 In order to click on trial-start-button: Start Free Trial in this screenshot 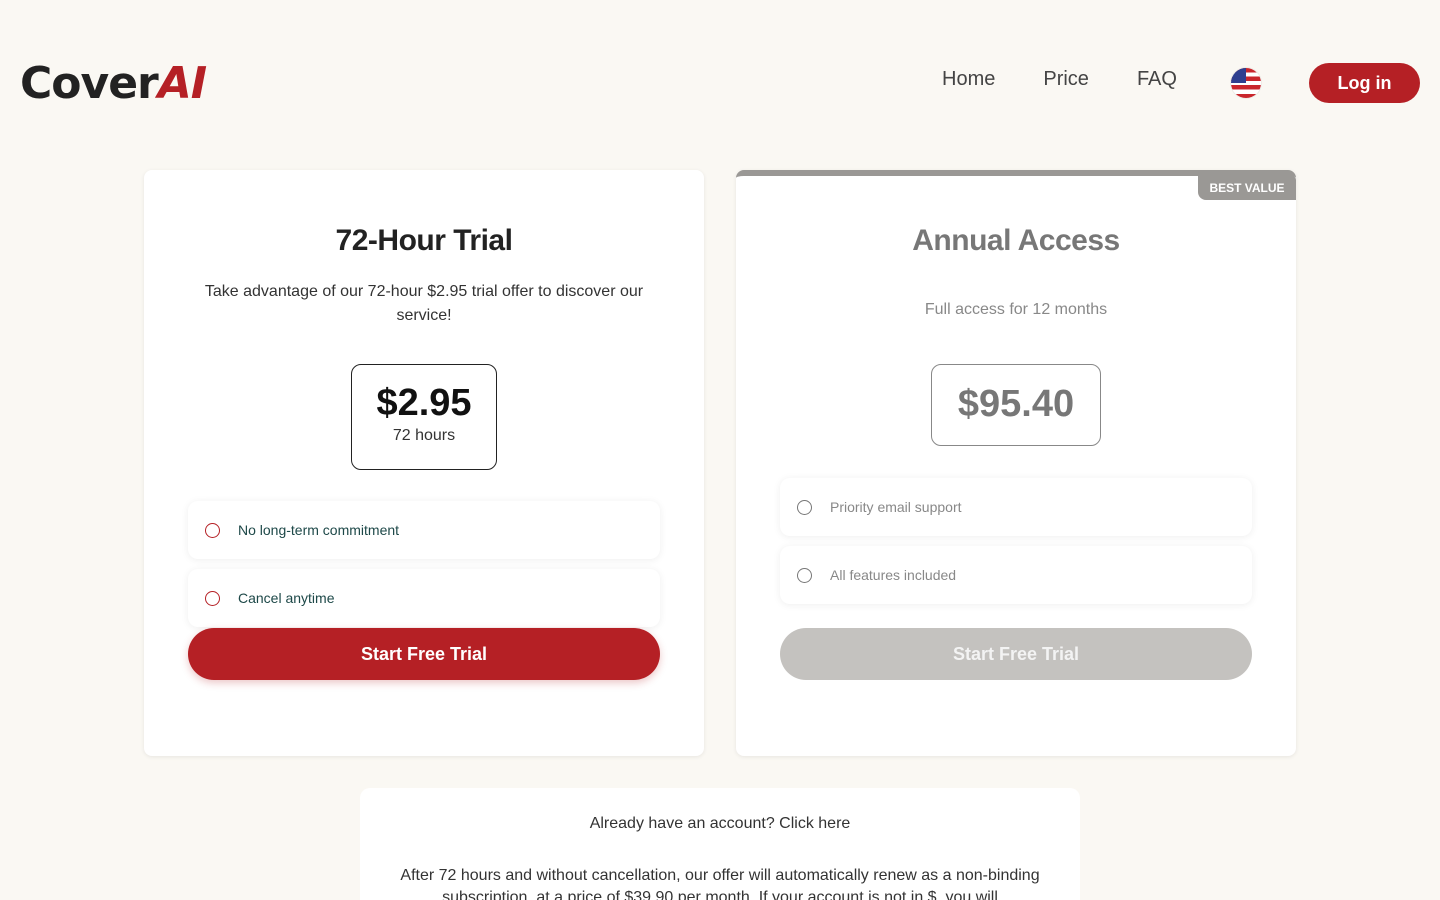, I will do `click(424, 654)`.